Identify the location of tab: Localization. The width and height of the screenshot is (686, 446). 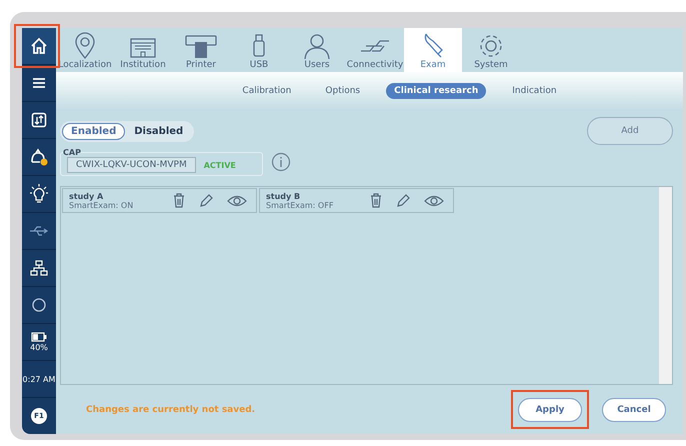
(85, 50).